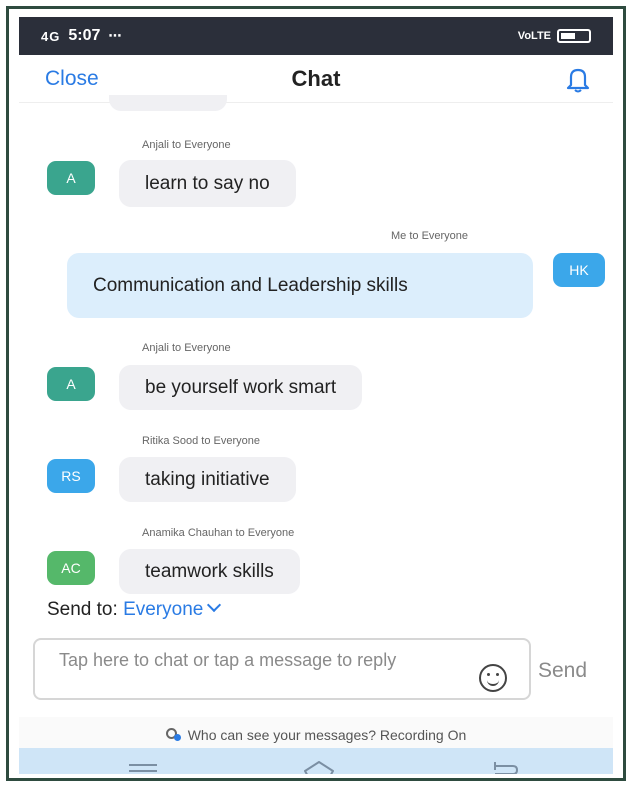 Image resolution: width=632 pixels, height=787 pixels. Describe the element at coordinates (71, 476) in the screenshot. I see `avatar: RS` at that location.